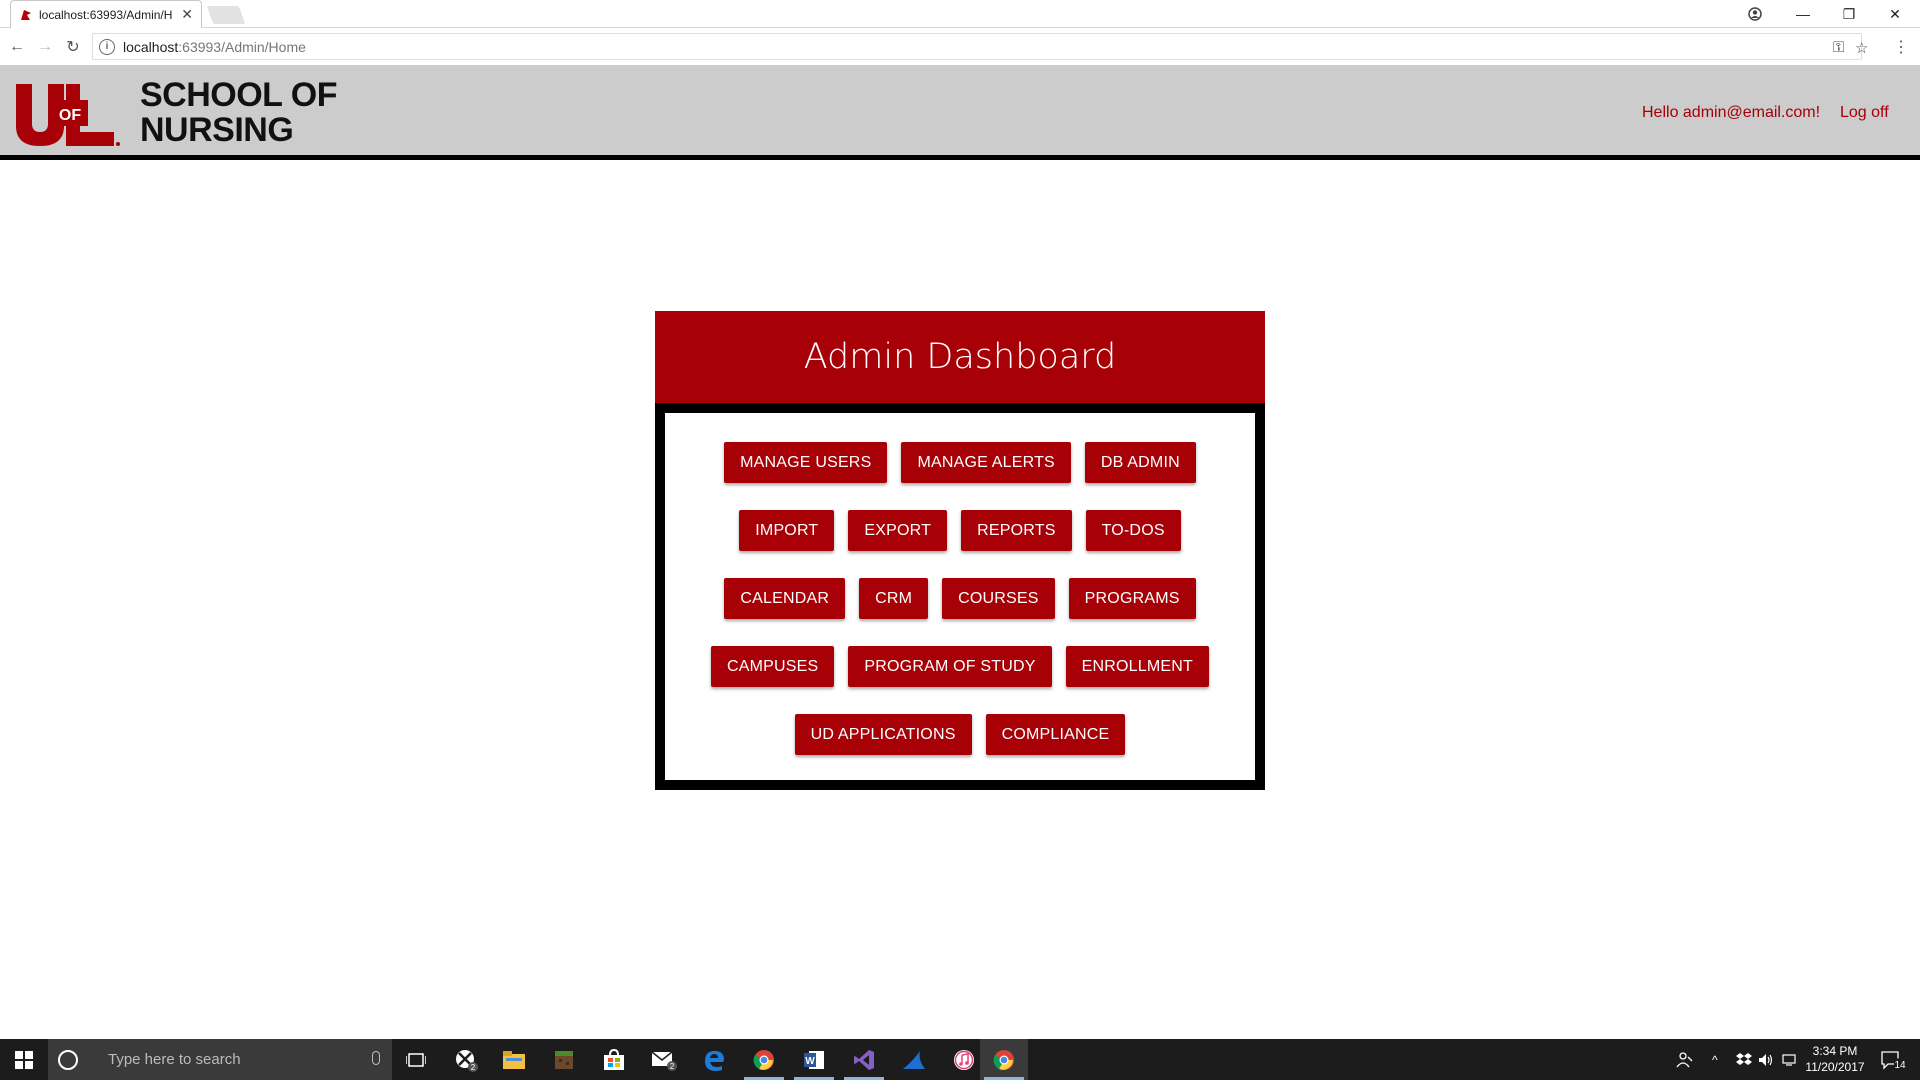 The width and height of the screenshot is (1920, 1080). I want to click on manage-users-button: MANAGE USERS, so click(806, 462).